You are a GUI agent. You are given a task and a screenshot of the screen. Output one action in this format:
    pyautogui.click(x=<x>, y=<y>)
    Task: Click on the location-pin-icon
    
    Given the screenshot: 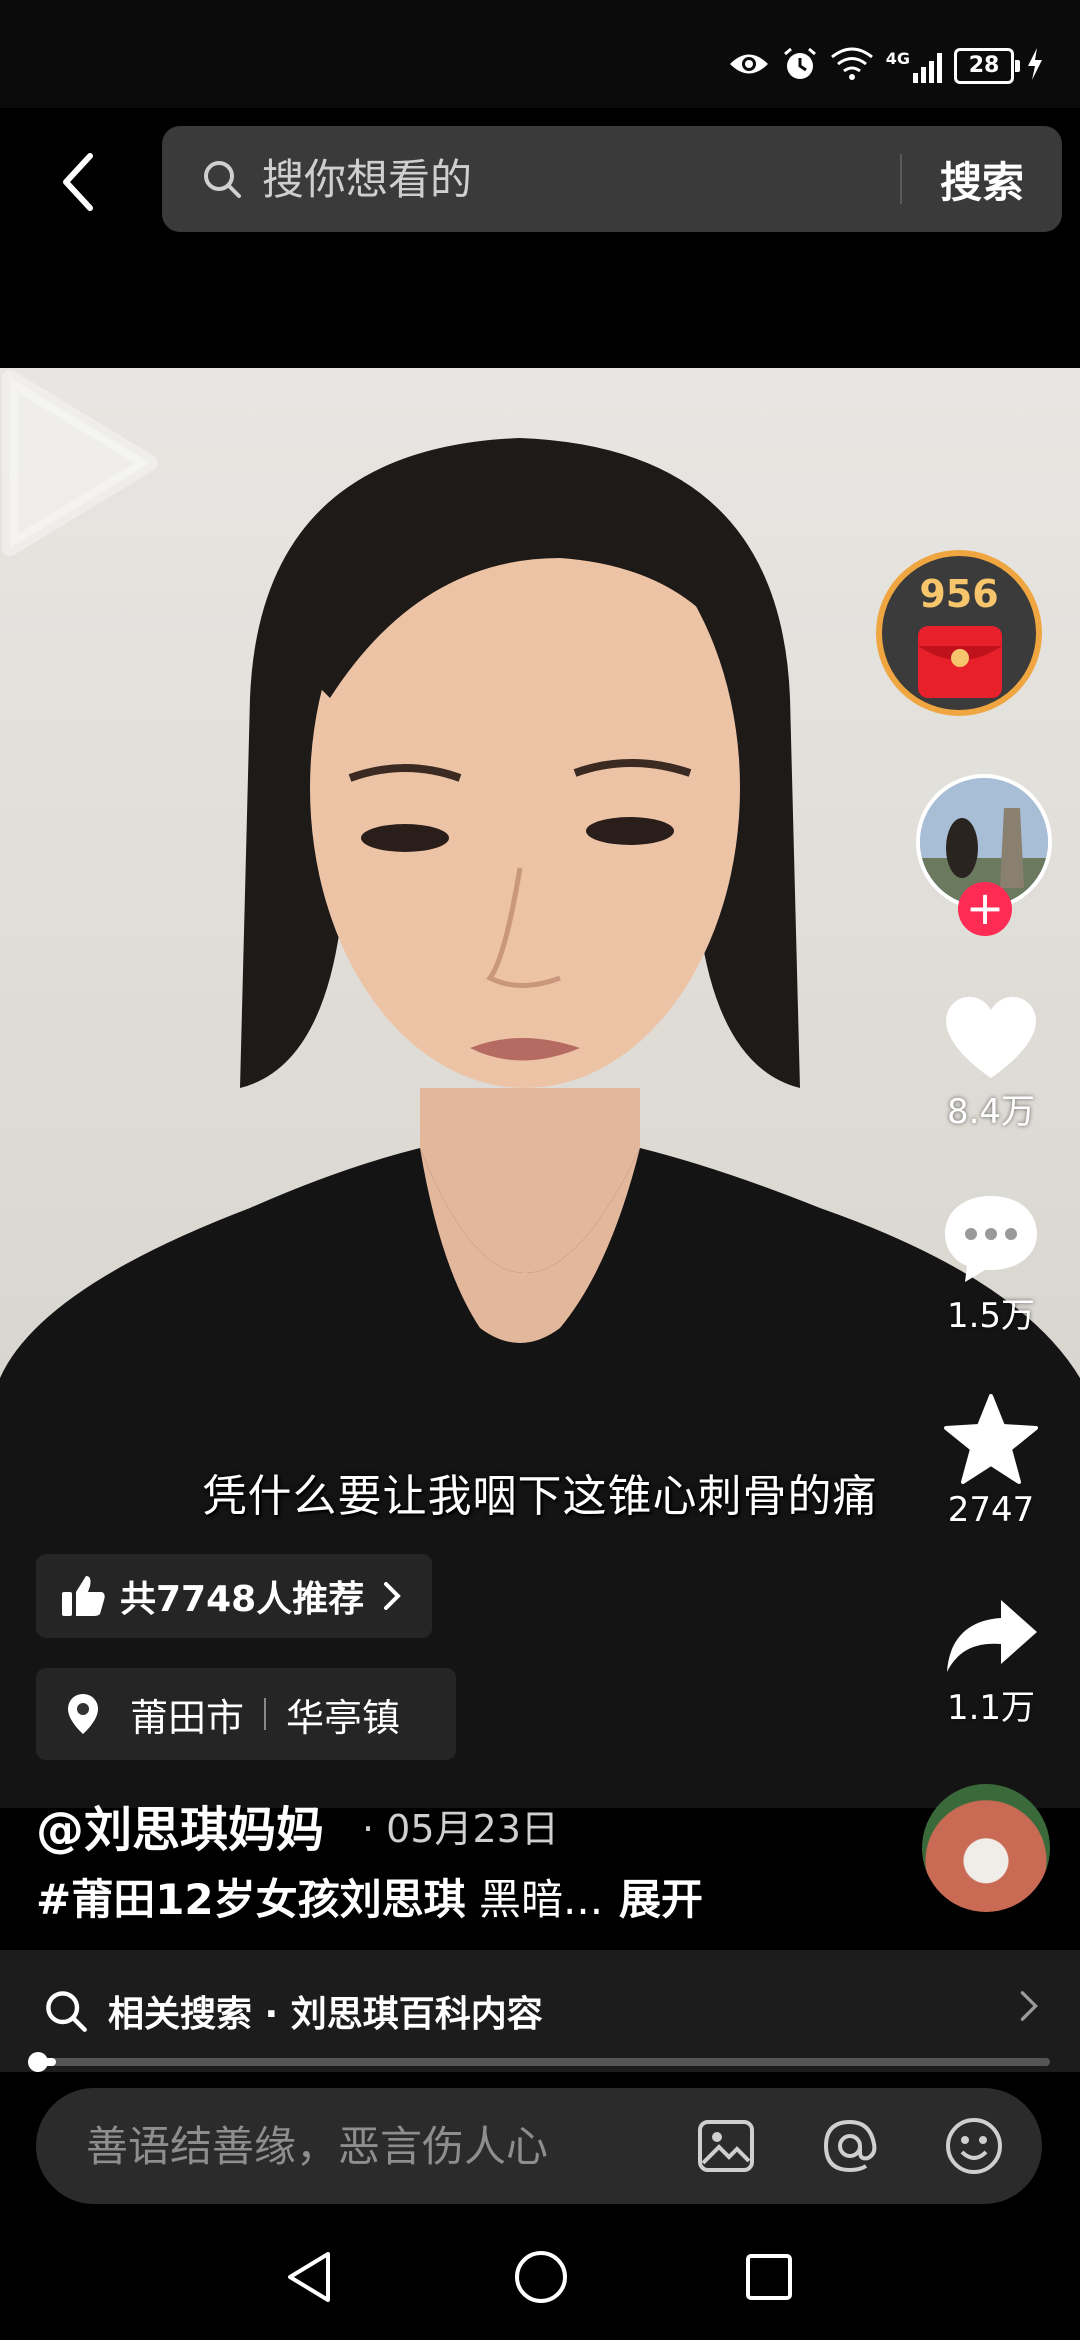 What is the action you would take?
    pyautogui.click(x=83, y=1714)
    